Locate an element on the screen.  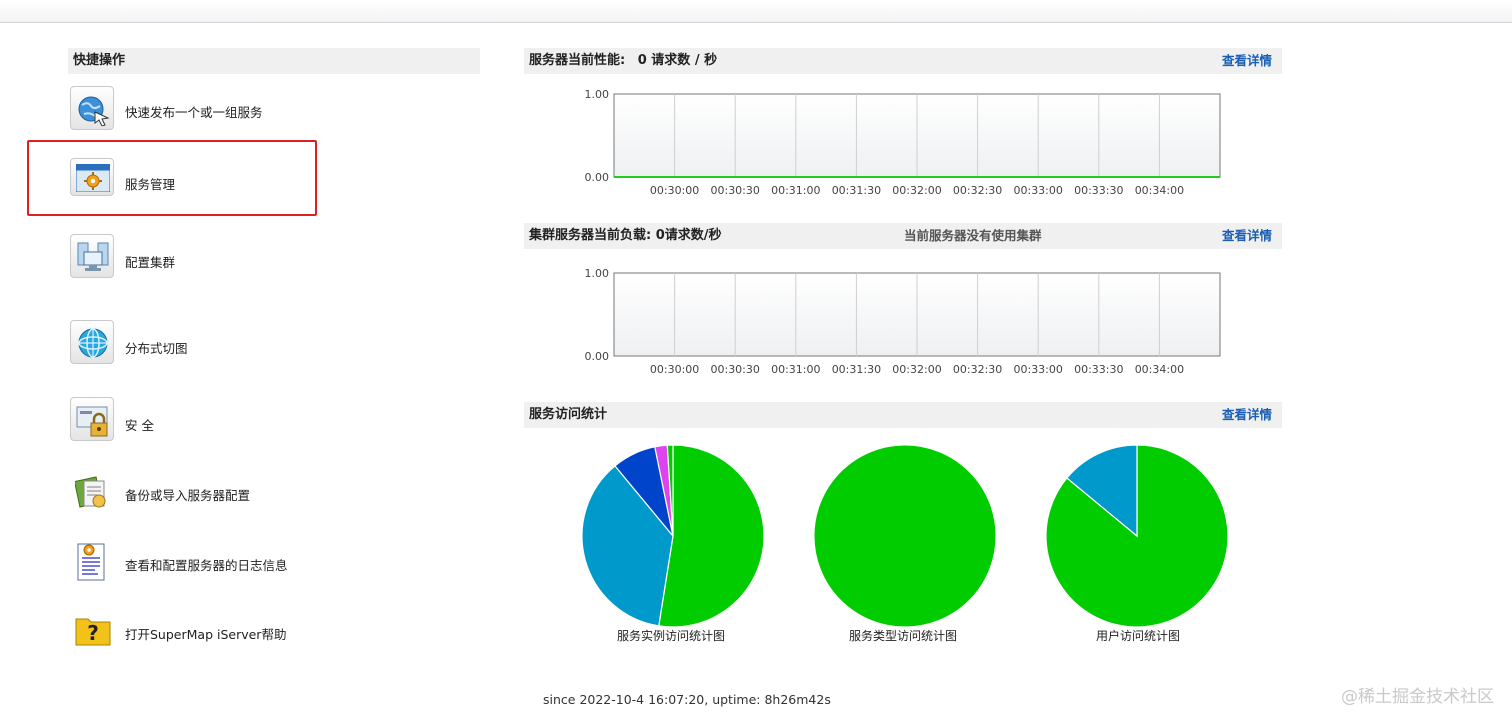
cluster-servers-icon is located at coordinates (92, 256).